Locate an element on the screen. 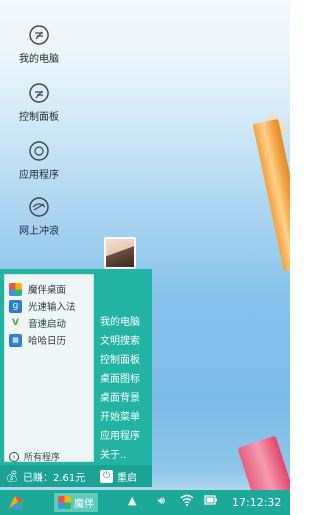  tray-expand-icon: ▲ is located at coordinates (132, 500).